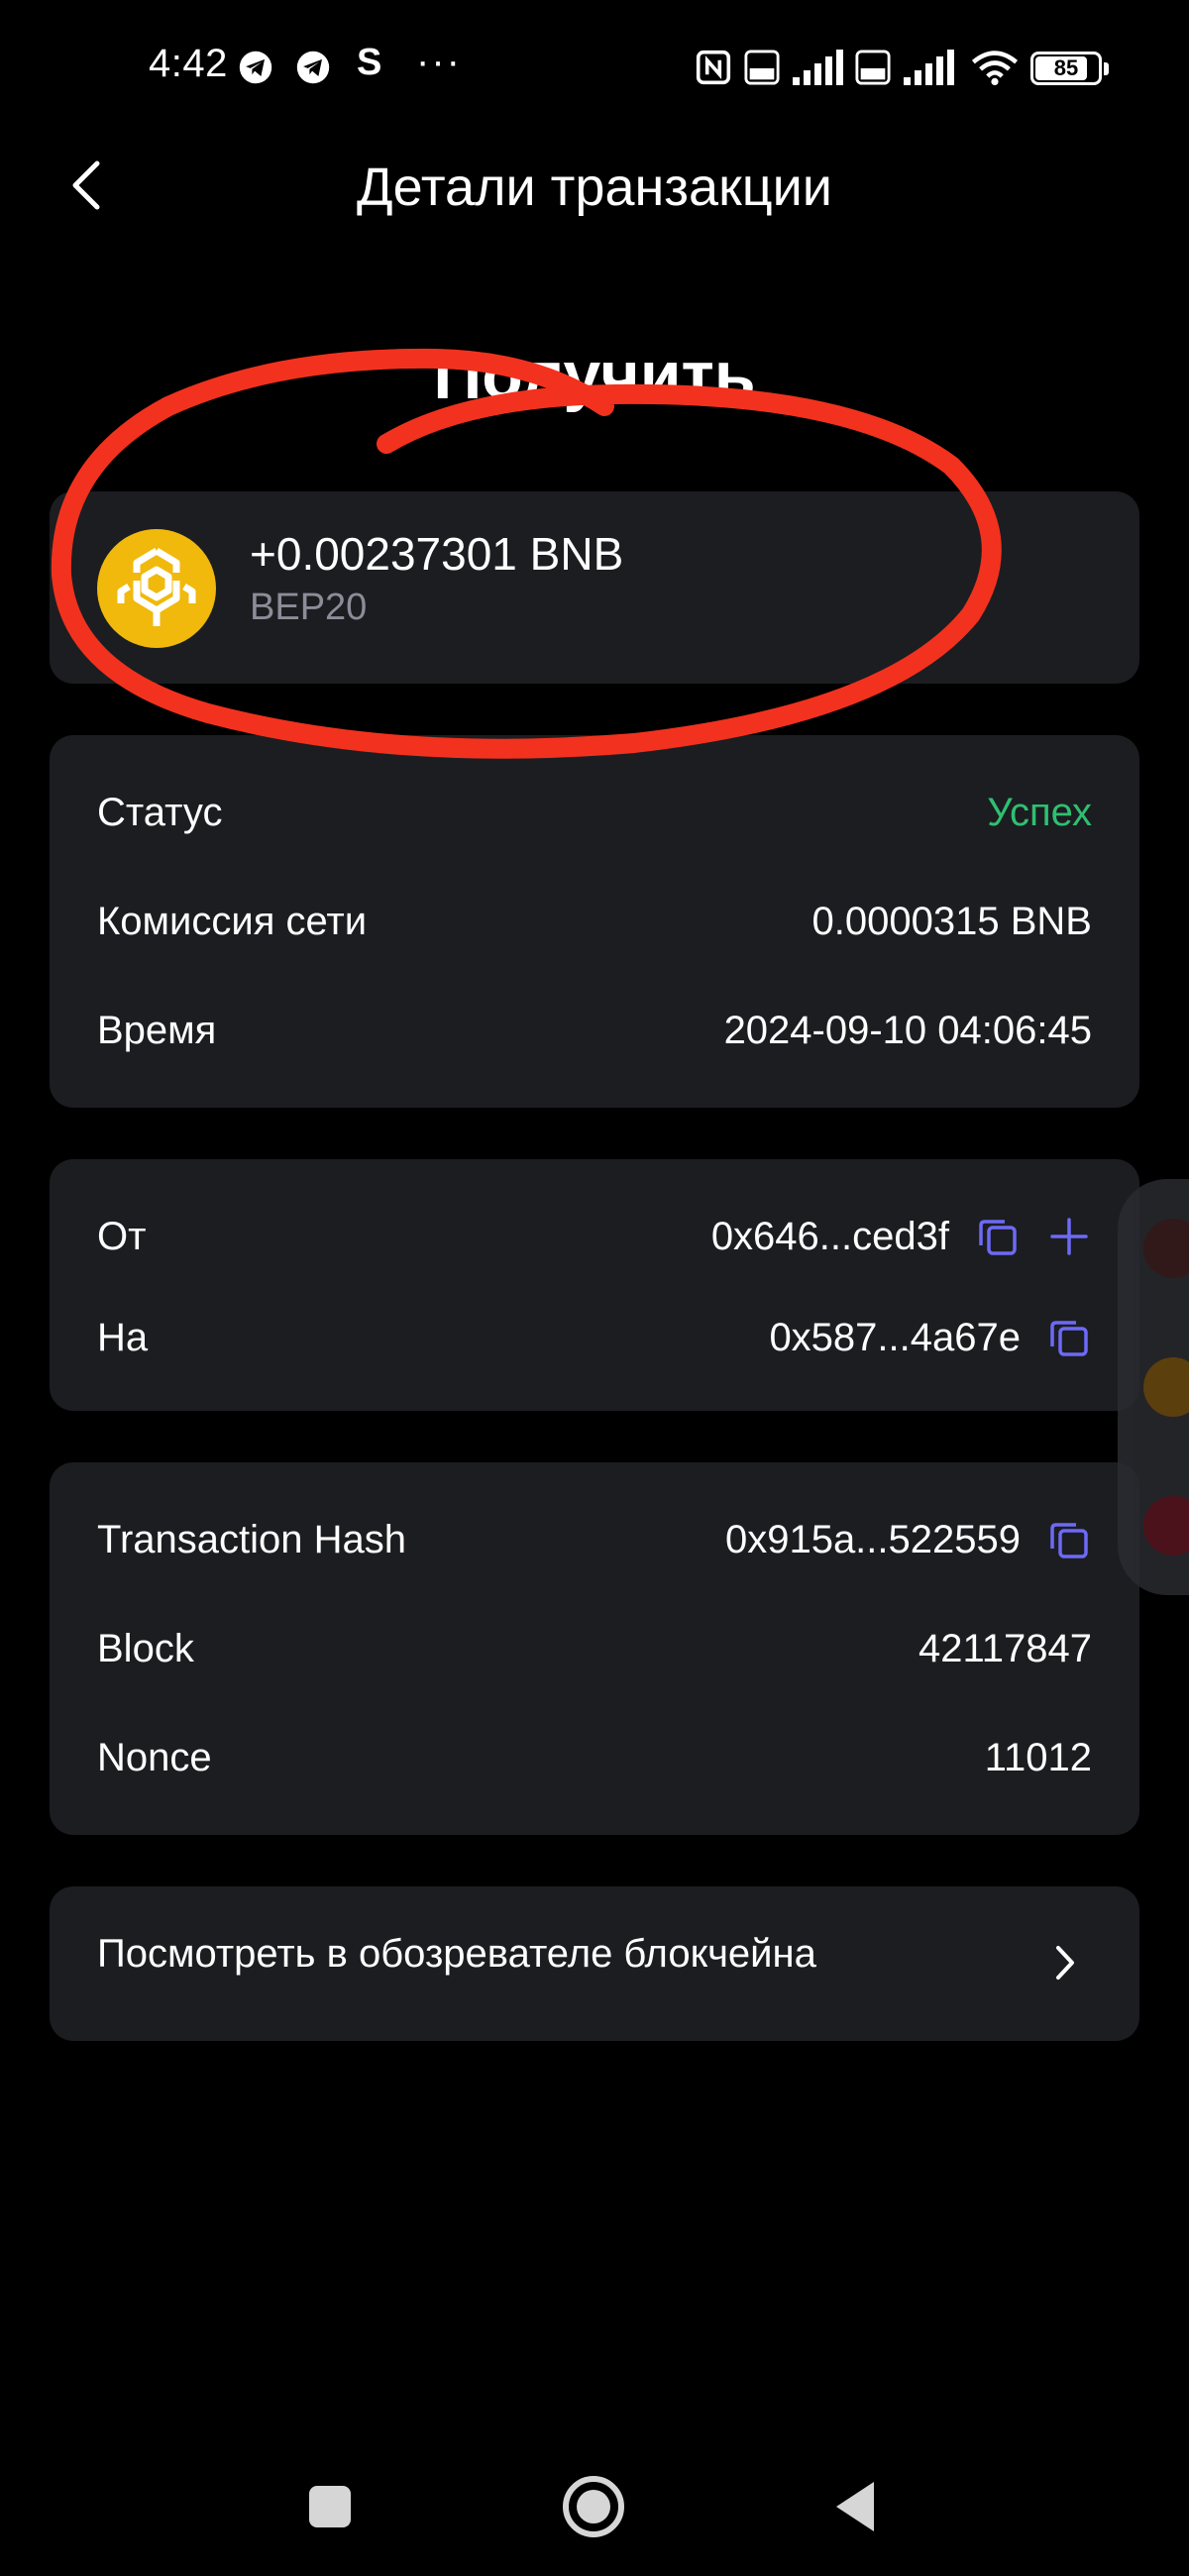 The height and width of the screenshot is (2576, 1189). What do you see at coordinates (456, 1954) in the screenshot?
I see `explorer-label: Посмотреть в обозревателе блокчейна` at bounding box center [456, 1954].